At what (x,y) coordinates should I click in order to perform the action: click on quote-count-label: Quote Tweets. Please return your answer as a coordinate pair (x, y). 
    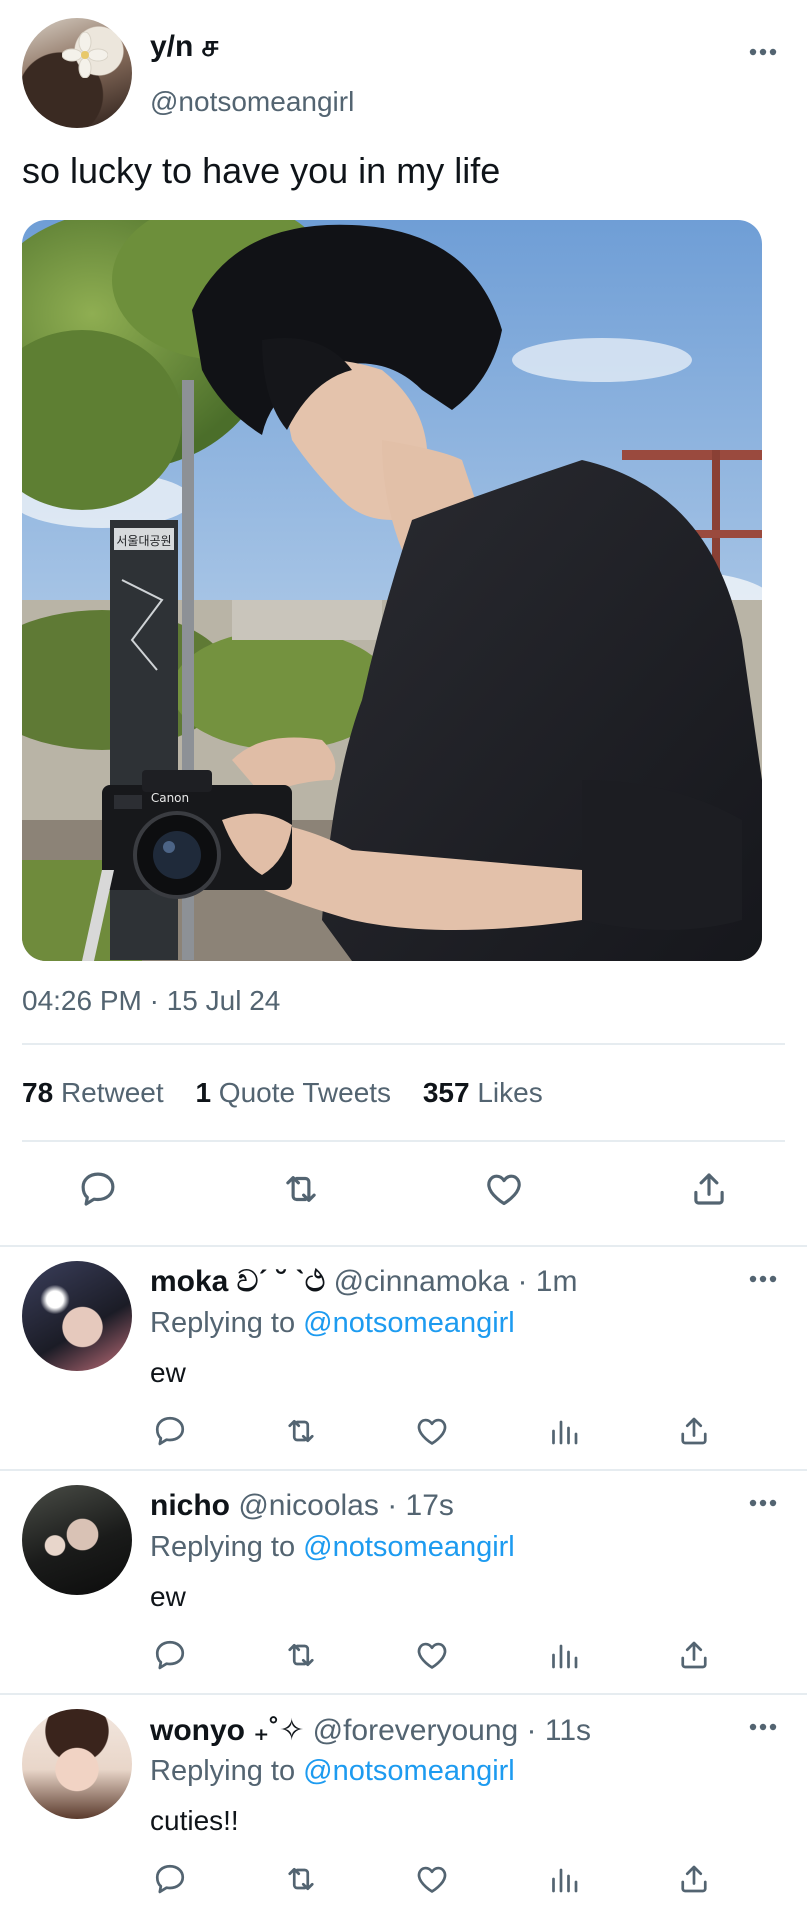
    Looking at the image, I should click on (305, 1092).